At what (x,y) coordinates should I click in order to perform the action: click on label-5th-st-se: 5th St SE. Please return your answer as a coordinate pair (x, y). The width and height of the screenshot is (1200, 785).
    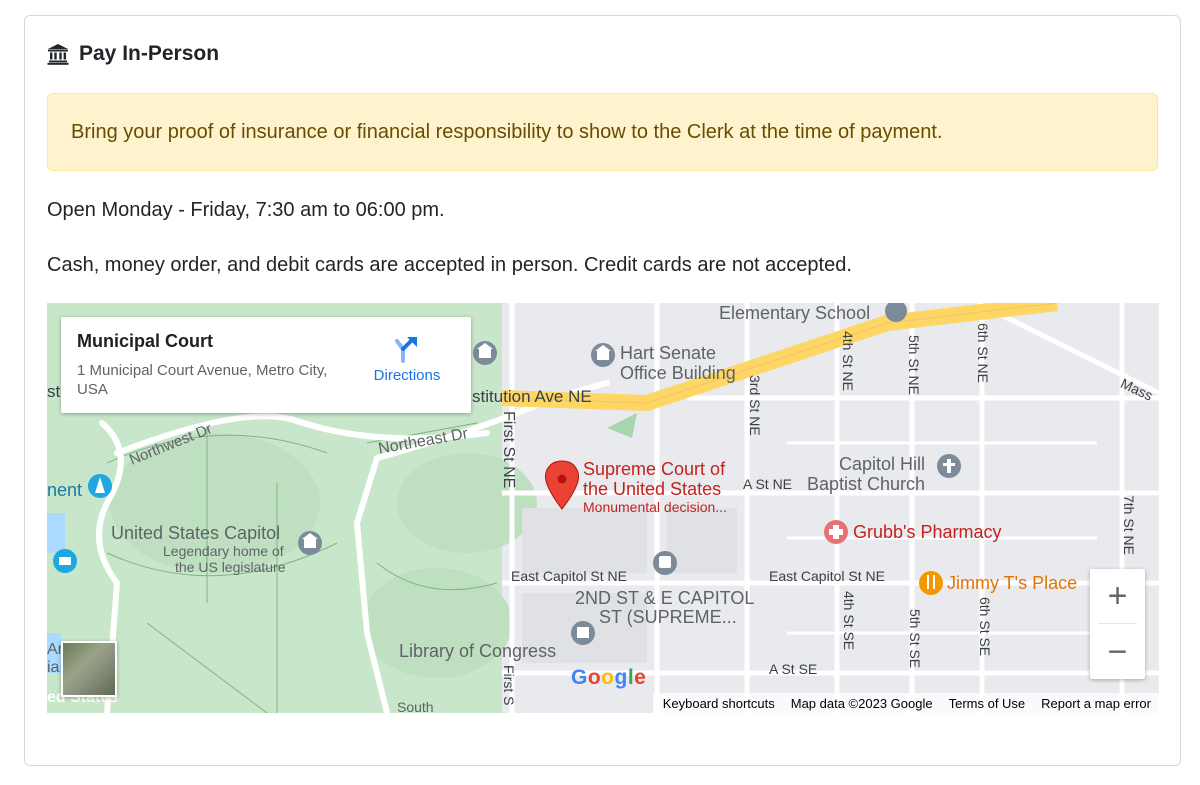
    Looking at the image, I should click on (915, 639).